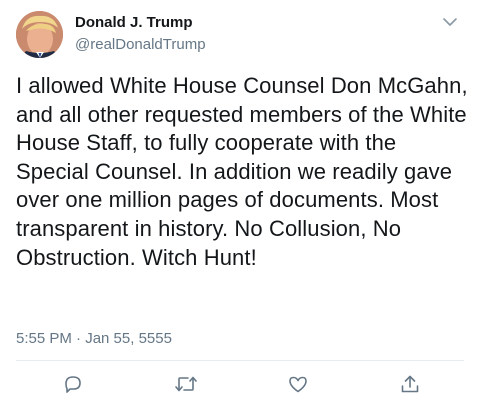 The width and height of the screenshot is (480, 410). What do you see at coordinates (94, 339) in the screenshot?
I see `tweet-timestamp: 5:55 PM · Jan 55, 5555` at bounding box center [94, 339].